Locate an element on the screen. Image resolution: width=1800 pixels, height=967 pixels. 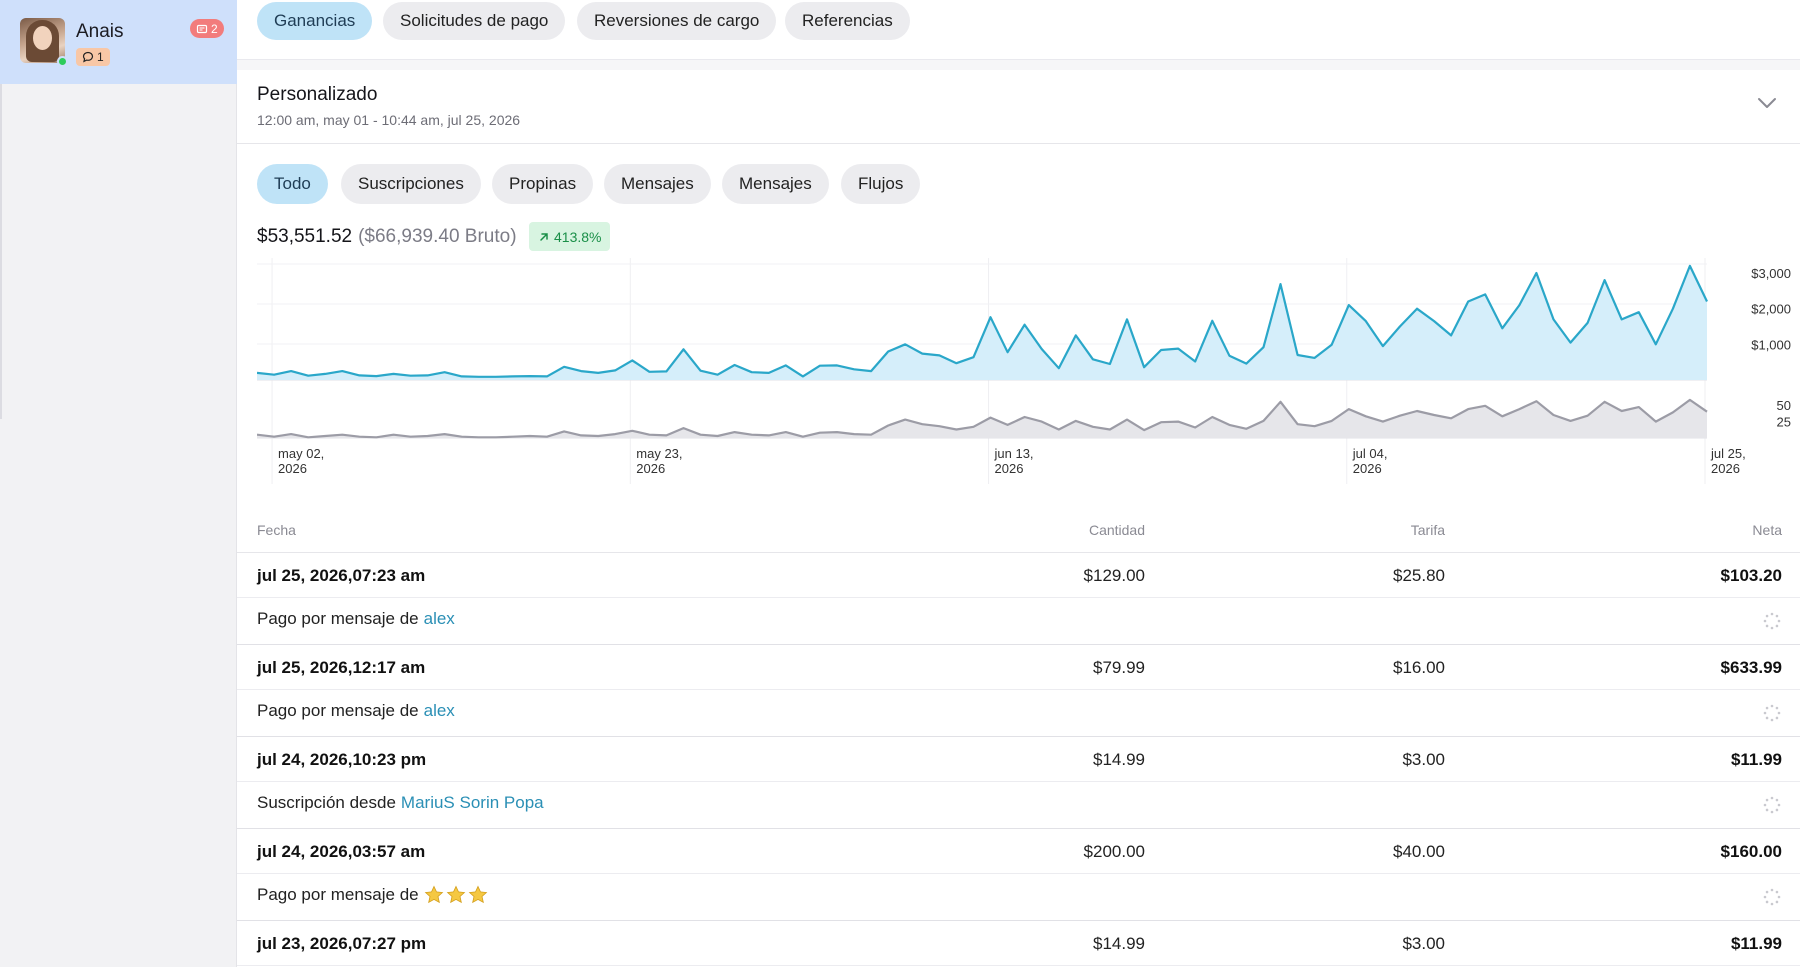
row-date: jul 24, 2026,03:57 am is located at coordinates (341, 851).